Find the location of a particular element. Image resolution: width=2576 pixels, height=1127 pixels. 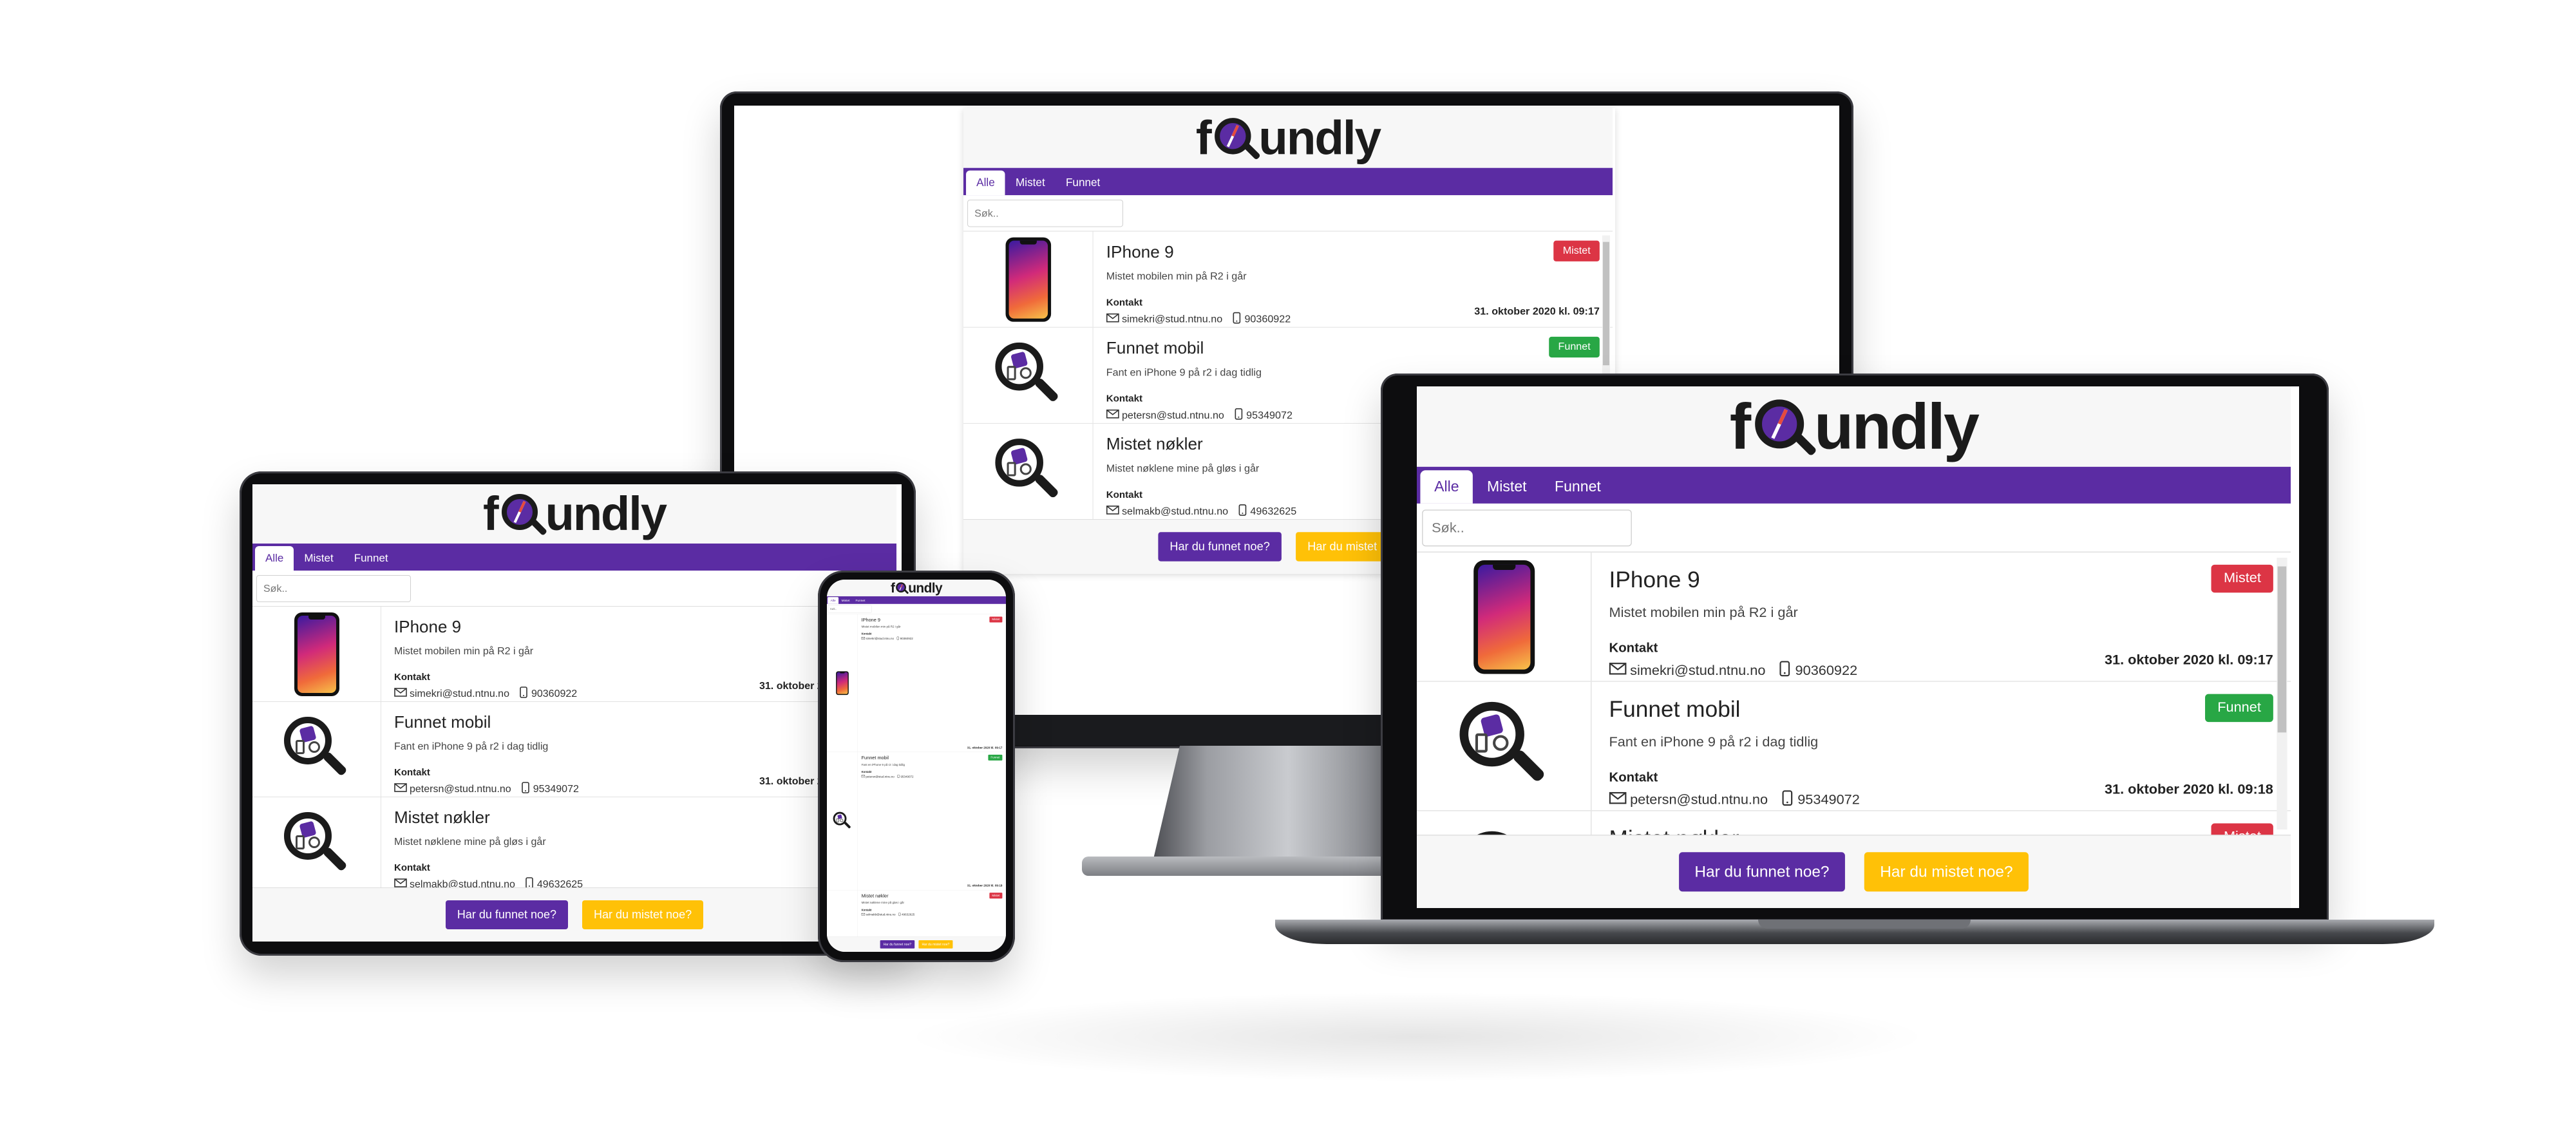

phone-icon is located at coordinates (317, 654).